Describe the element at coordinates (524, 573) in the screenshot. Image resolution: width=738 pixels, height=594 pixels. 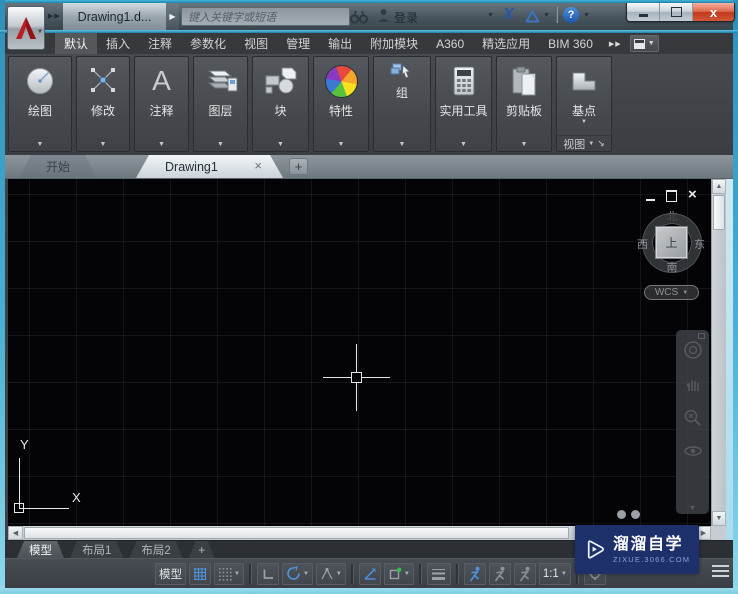
I see `annotation-scale-list-button` at that location.